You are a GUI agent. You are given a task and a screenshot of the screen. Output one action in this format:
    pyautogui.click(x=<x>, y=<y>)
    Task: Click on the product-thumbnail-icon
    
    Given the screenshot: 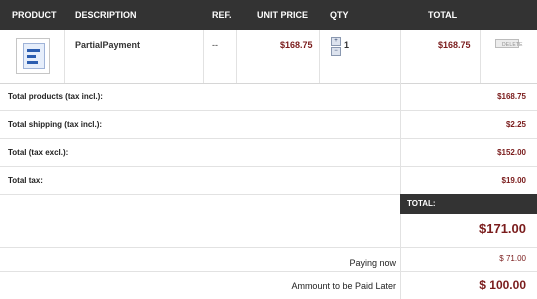 What is the action you would take?
    pyautogui.click(x=33, y=56)
    